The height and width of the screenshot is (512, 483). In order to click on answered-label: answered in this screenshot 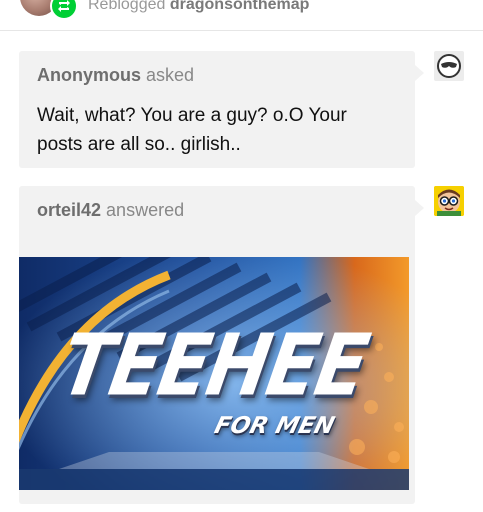, I will do `click(145, 210)`.